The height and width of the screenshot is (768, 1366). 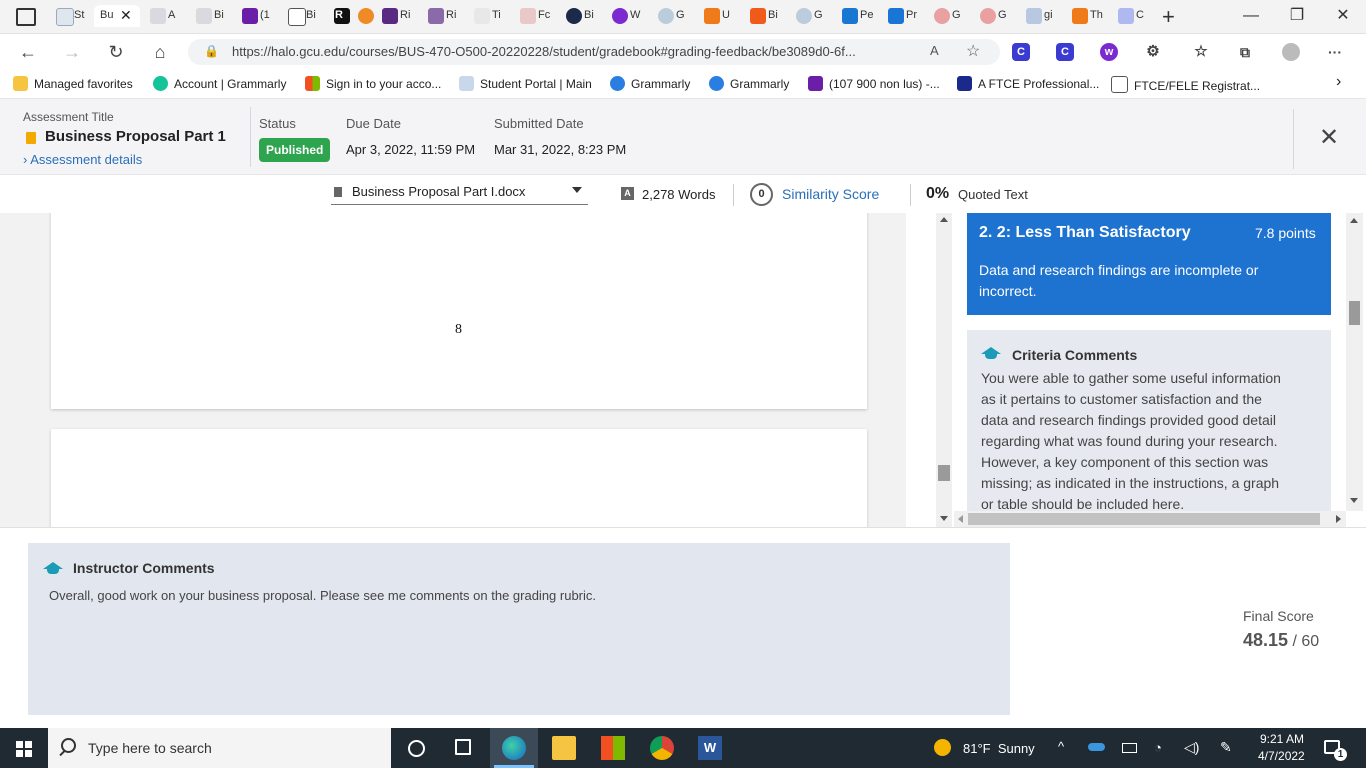 I want to click on collections-icon: ⧉, so click(x=1245, y=52).